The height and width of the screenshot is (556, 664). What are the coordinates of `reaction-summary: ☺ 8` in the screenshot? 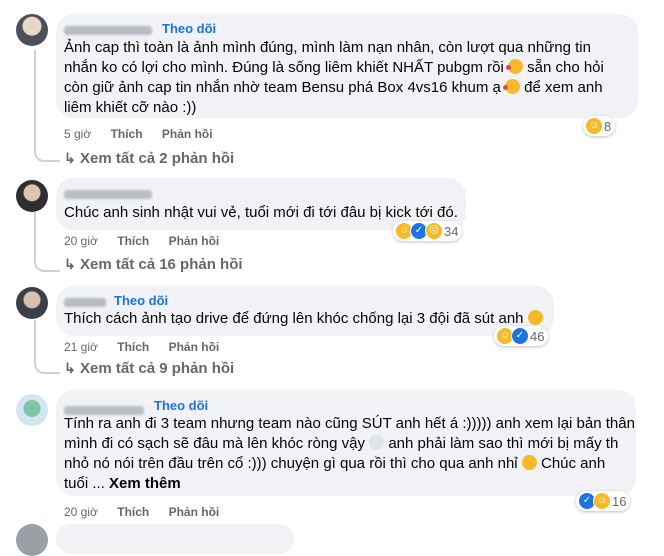 It's located at (599, 126).